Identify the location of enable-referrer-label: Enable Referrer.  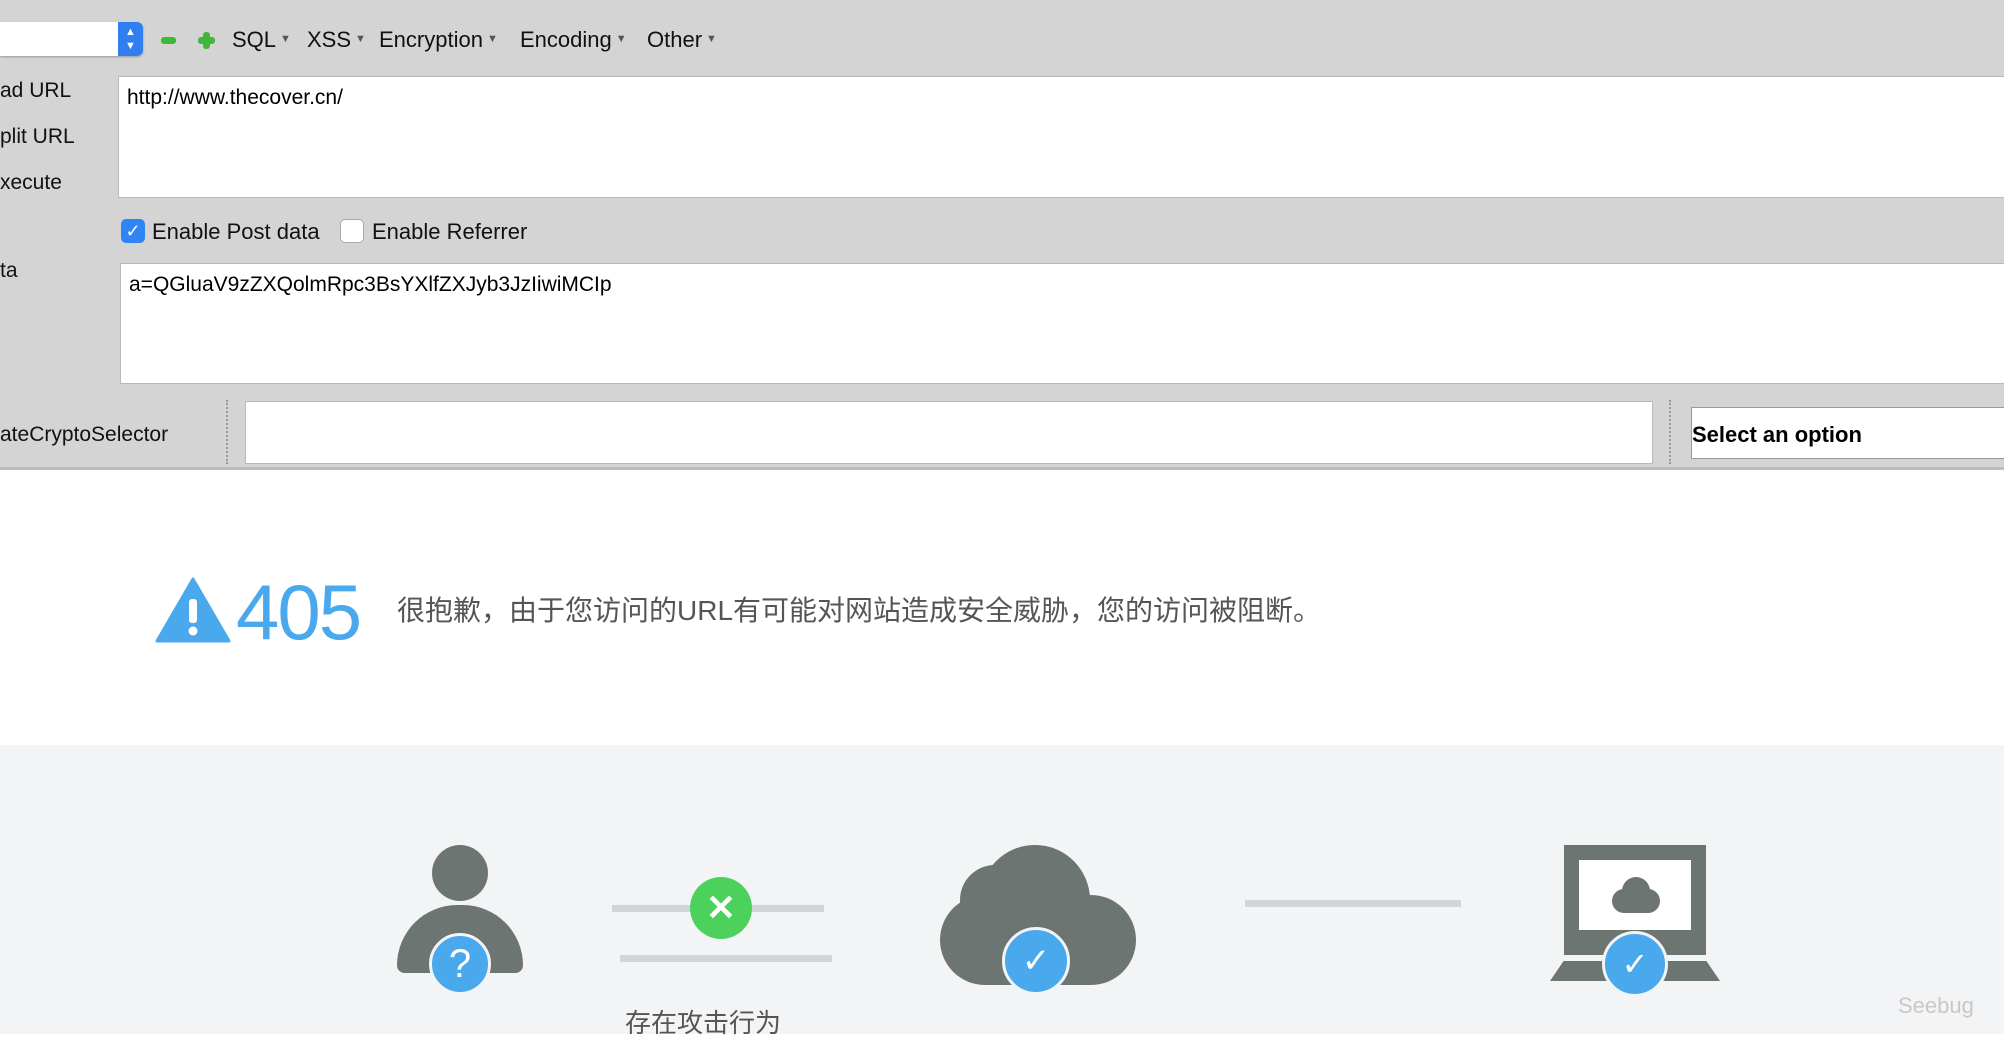
(450, 231).